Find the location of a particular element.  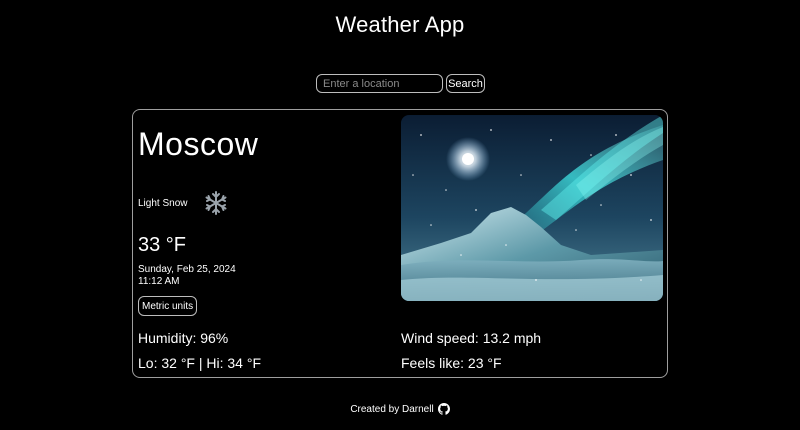

time: 11:12 AM is located at coordinates (159, 281).